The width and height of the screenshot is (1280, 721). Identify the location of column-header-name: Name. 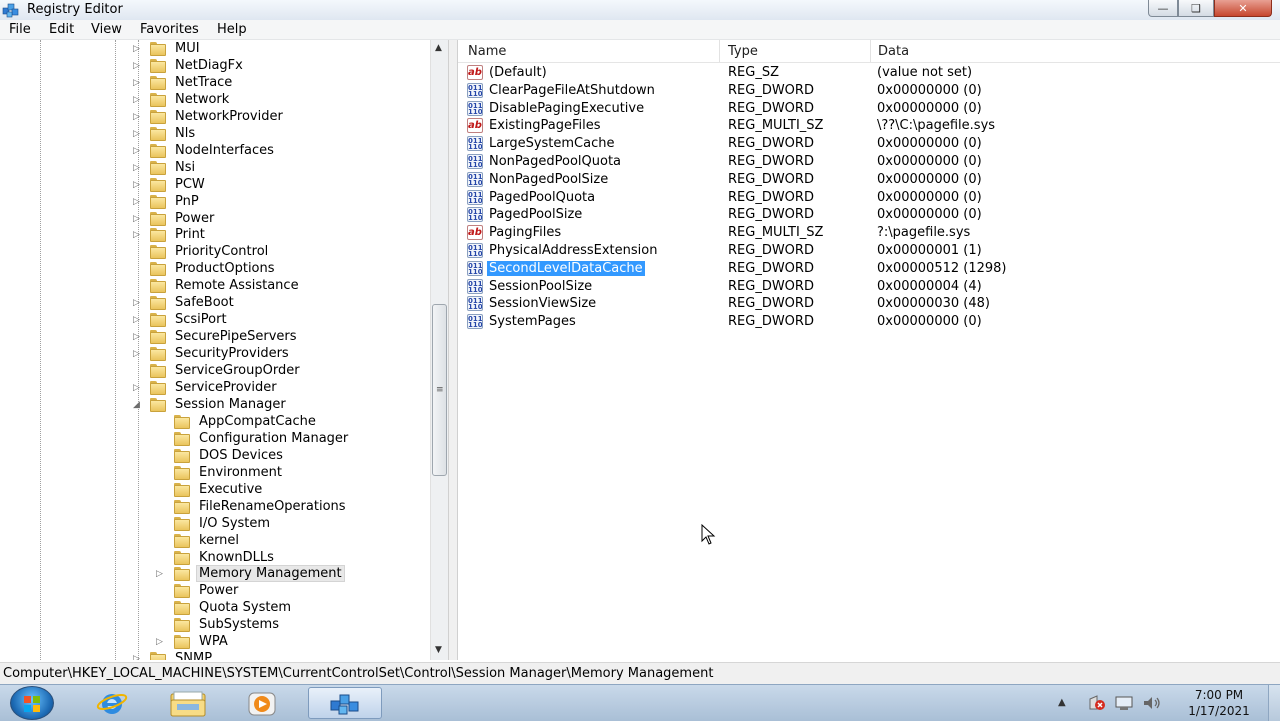
(487, 51).